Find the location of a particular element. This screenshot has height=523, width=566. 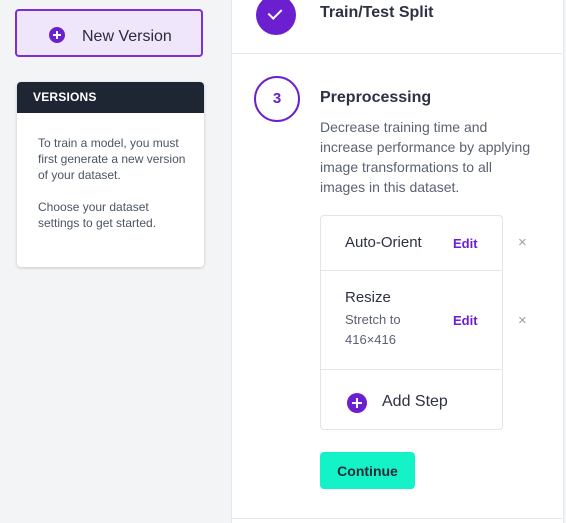

bottom-divider is located at coordinates (396, 518).